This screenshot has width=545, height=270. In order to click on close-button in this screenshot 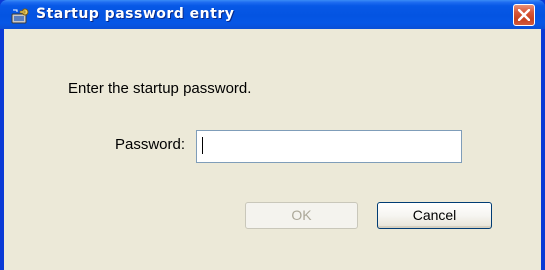, I will do `click(524, 15)`.